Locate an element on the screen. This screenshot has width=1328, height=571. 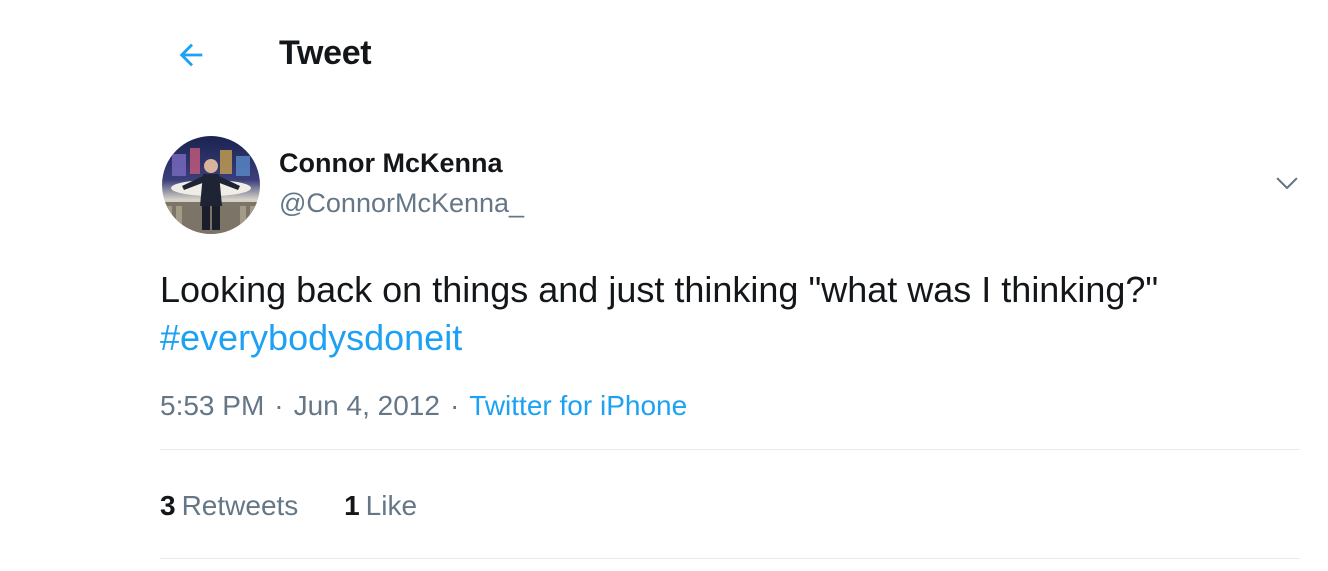
tweet-metadata: 5:53 PM · Jun 4, 2012 · Twitter for iPhone is located at coordinates (423, 406).